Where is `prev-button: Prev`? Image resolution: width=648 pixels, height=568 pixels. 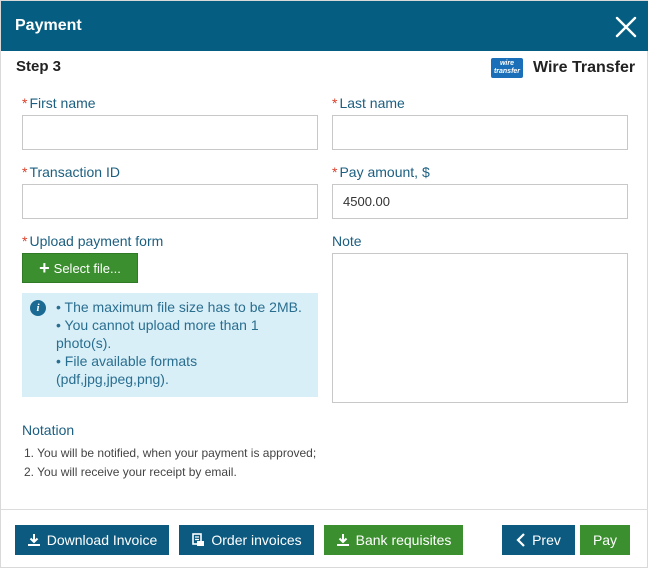 prev-button: Prev is located at coordinates (538, 540).